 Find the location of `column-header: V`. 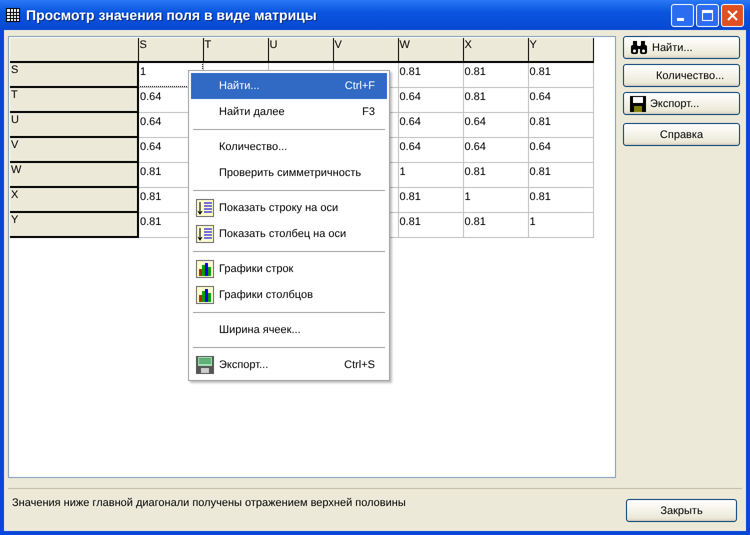

column-header: V is located at coordinates (365, 50).